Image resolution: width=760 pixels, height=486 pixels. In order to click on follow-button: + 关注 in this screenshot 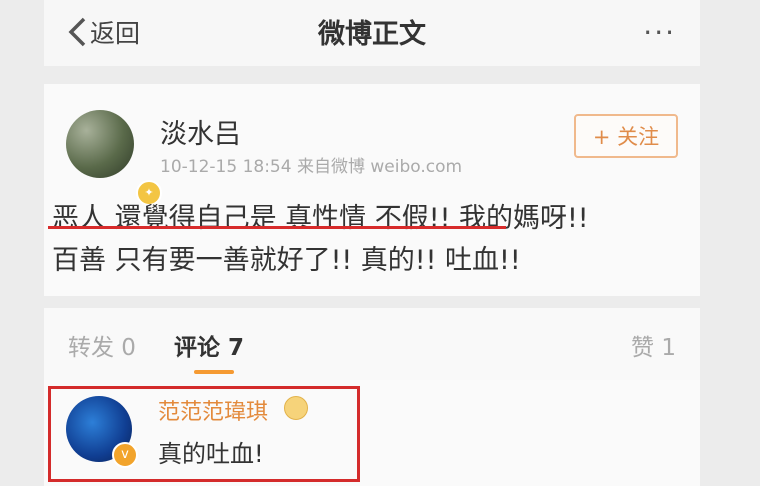, I will do `click(626, 136)`.